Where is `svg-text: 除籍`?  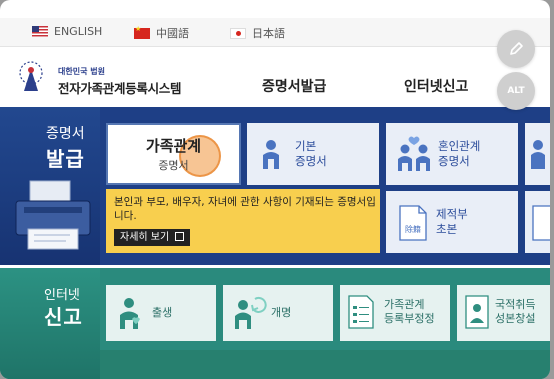 svg-text: 除籍 is located at coordinates (413, 229).